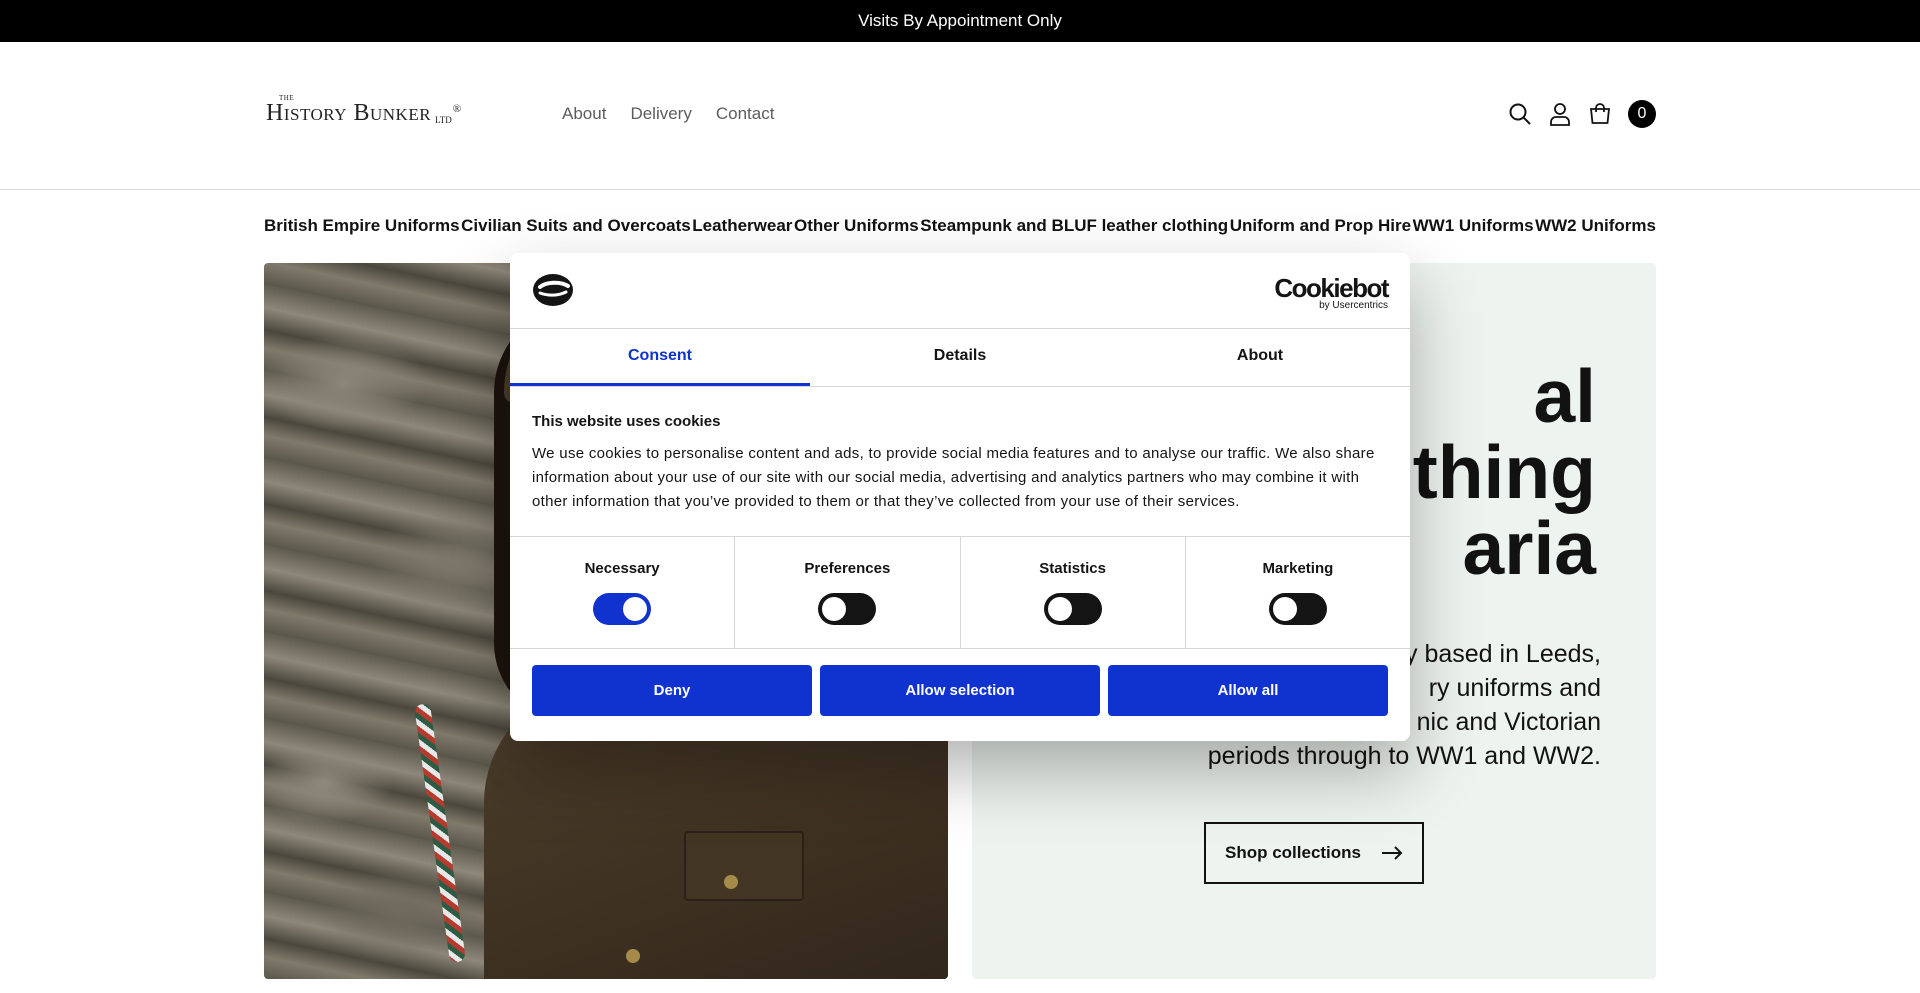  What do you see at coordinates (1072, 568) in the screenshot?
I see `toggle-statistics-label: Statistics` at bounding box center [1072, 568].